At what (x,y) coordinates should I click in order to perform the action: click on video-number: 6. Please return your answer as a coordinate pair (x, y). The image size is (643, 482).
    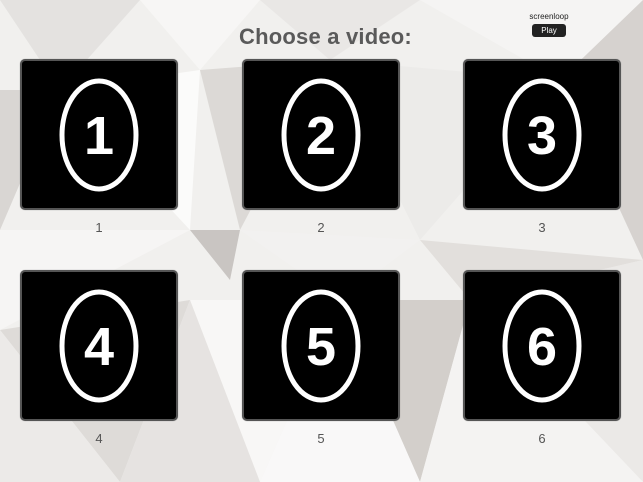
    Looking at the image, I should click on (542, 347).